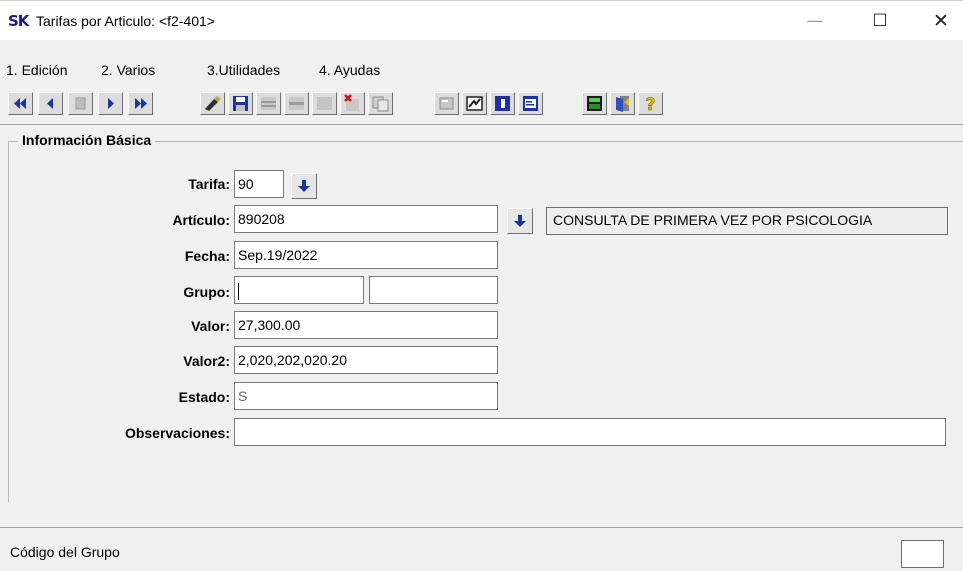 The width and height of the screenshot is (963, 571). I want to click on insert-row-button, so click(268, 103).